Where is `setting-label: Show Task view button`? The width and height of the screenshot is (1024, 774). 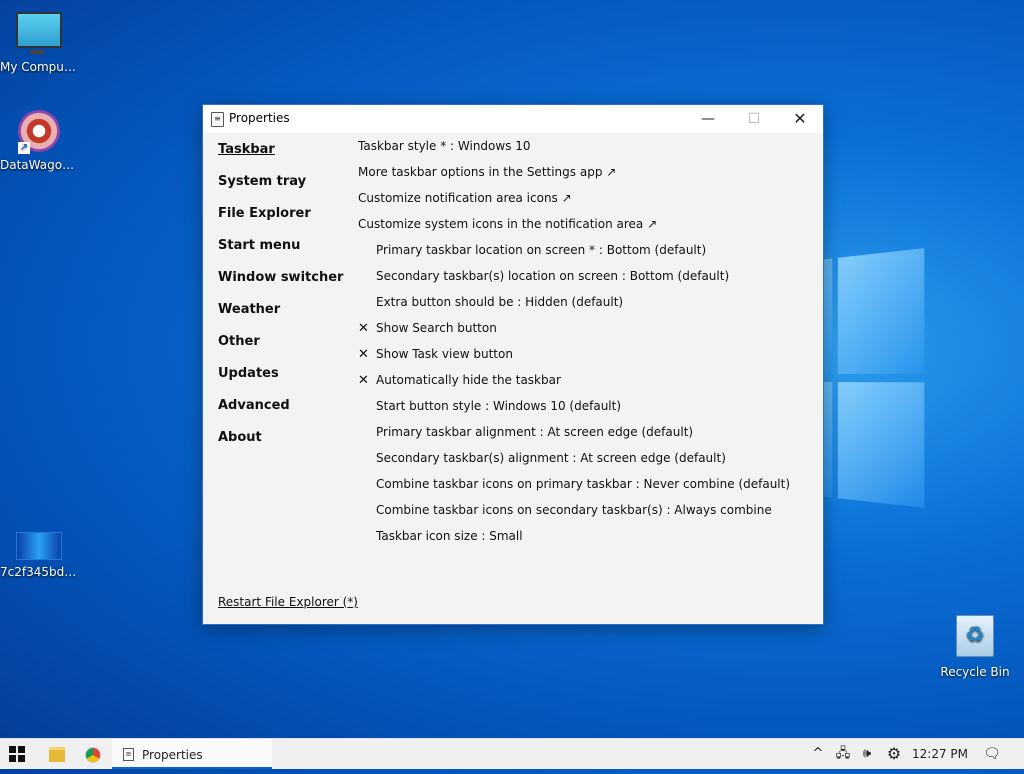 setting-label: Show Task view button is located at coordinates (444, 354).